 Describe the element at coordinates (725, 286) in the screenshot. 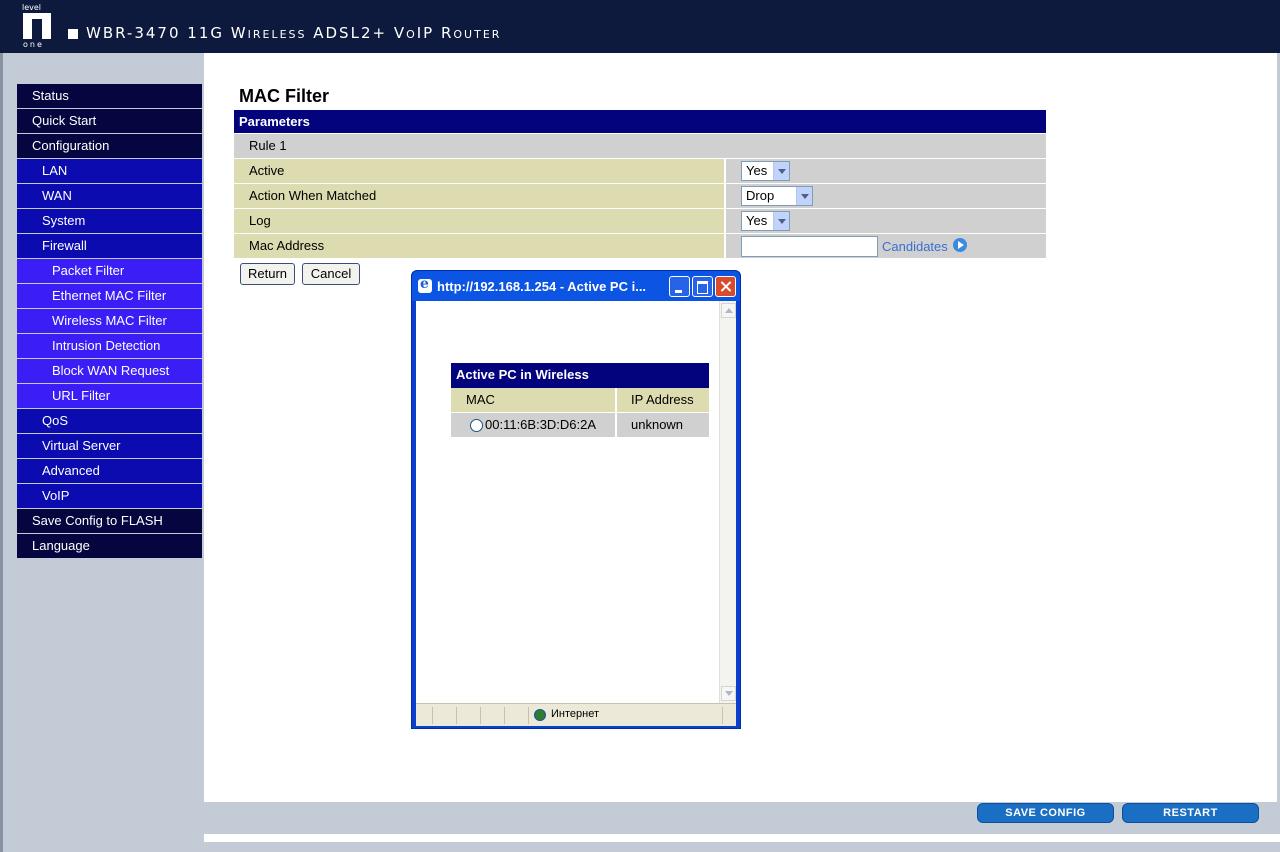

I see `close-icon` at that location.